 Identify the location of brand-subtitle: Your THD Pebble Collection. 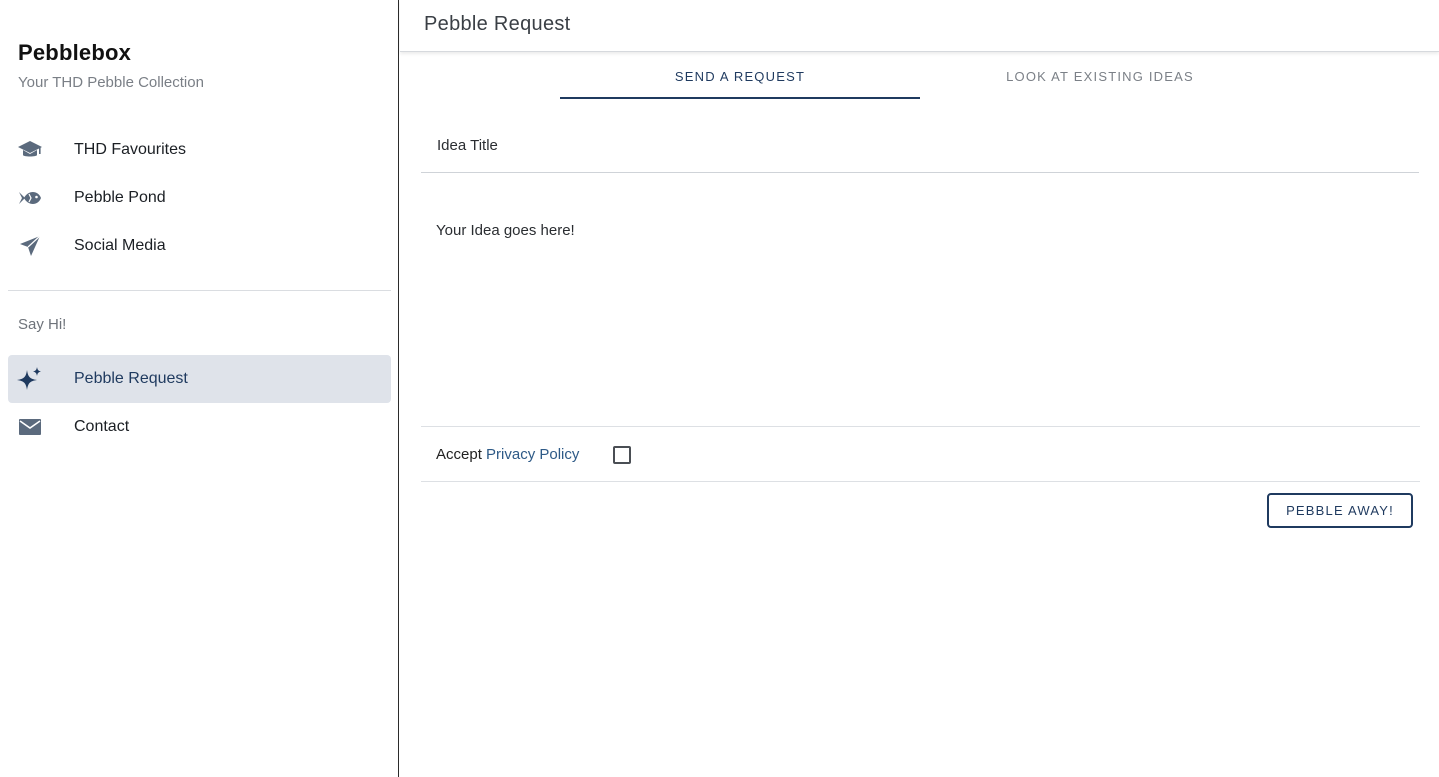
(111, 82).